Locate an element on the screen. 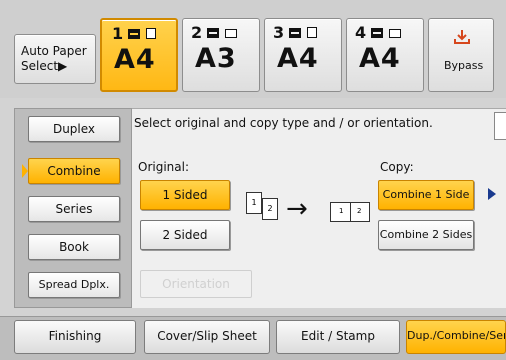  original-page-1-icon: 1 is located at coordinates (254, 203).